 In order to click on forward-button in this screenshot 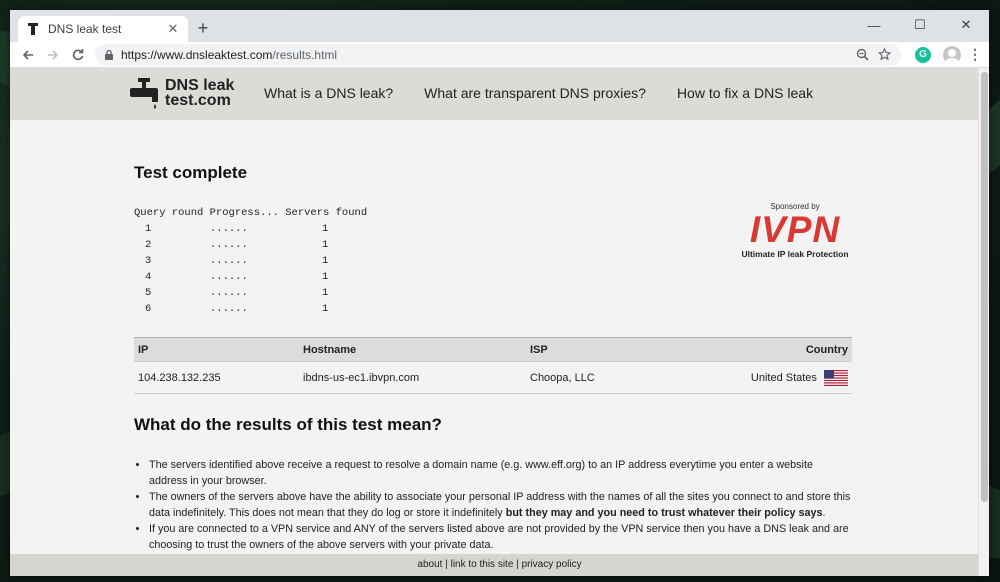, I will do `click(53, 55)`.